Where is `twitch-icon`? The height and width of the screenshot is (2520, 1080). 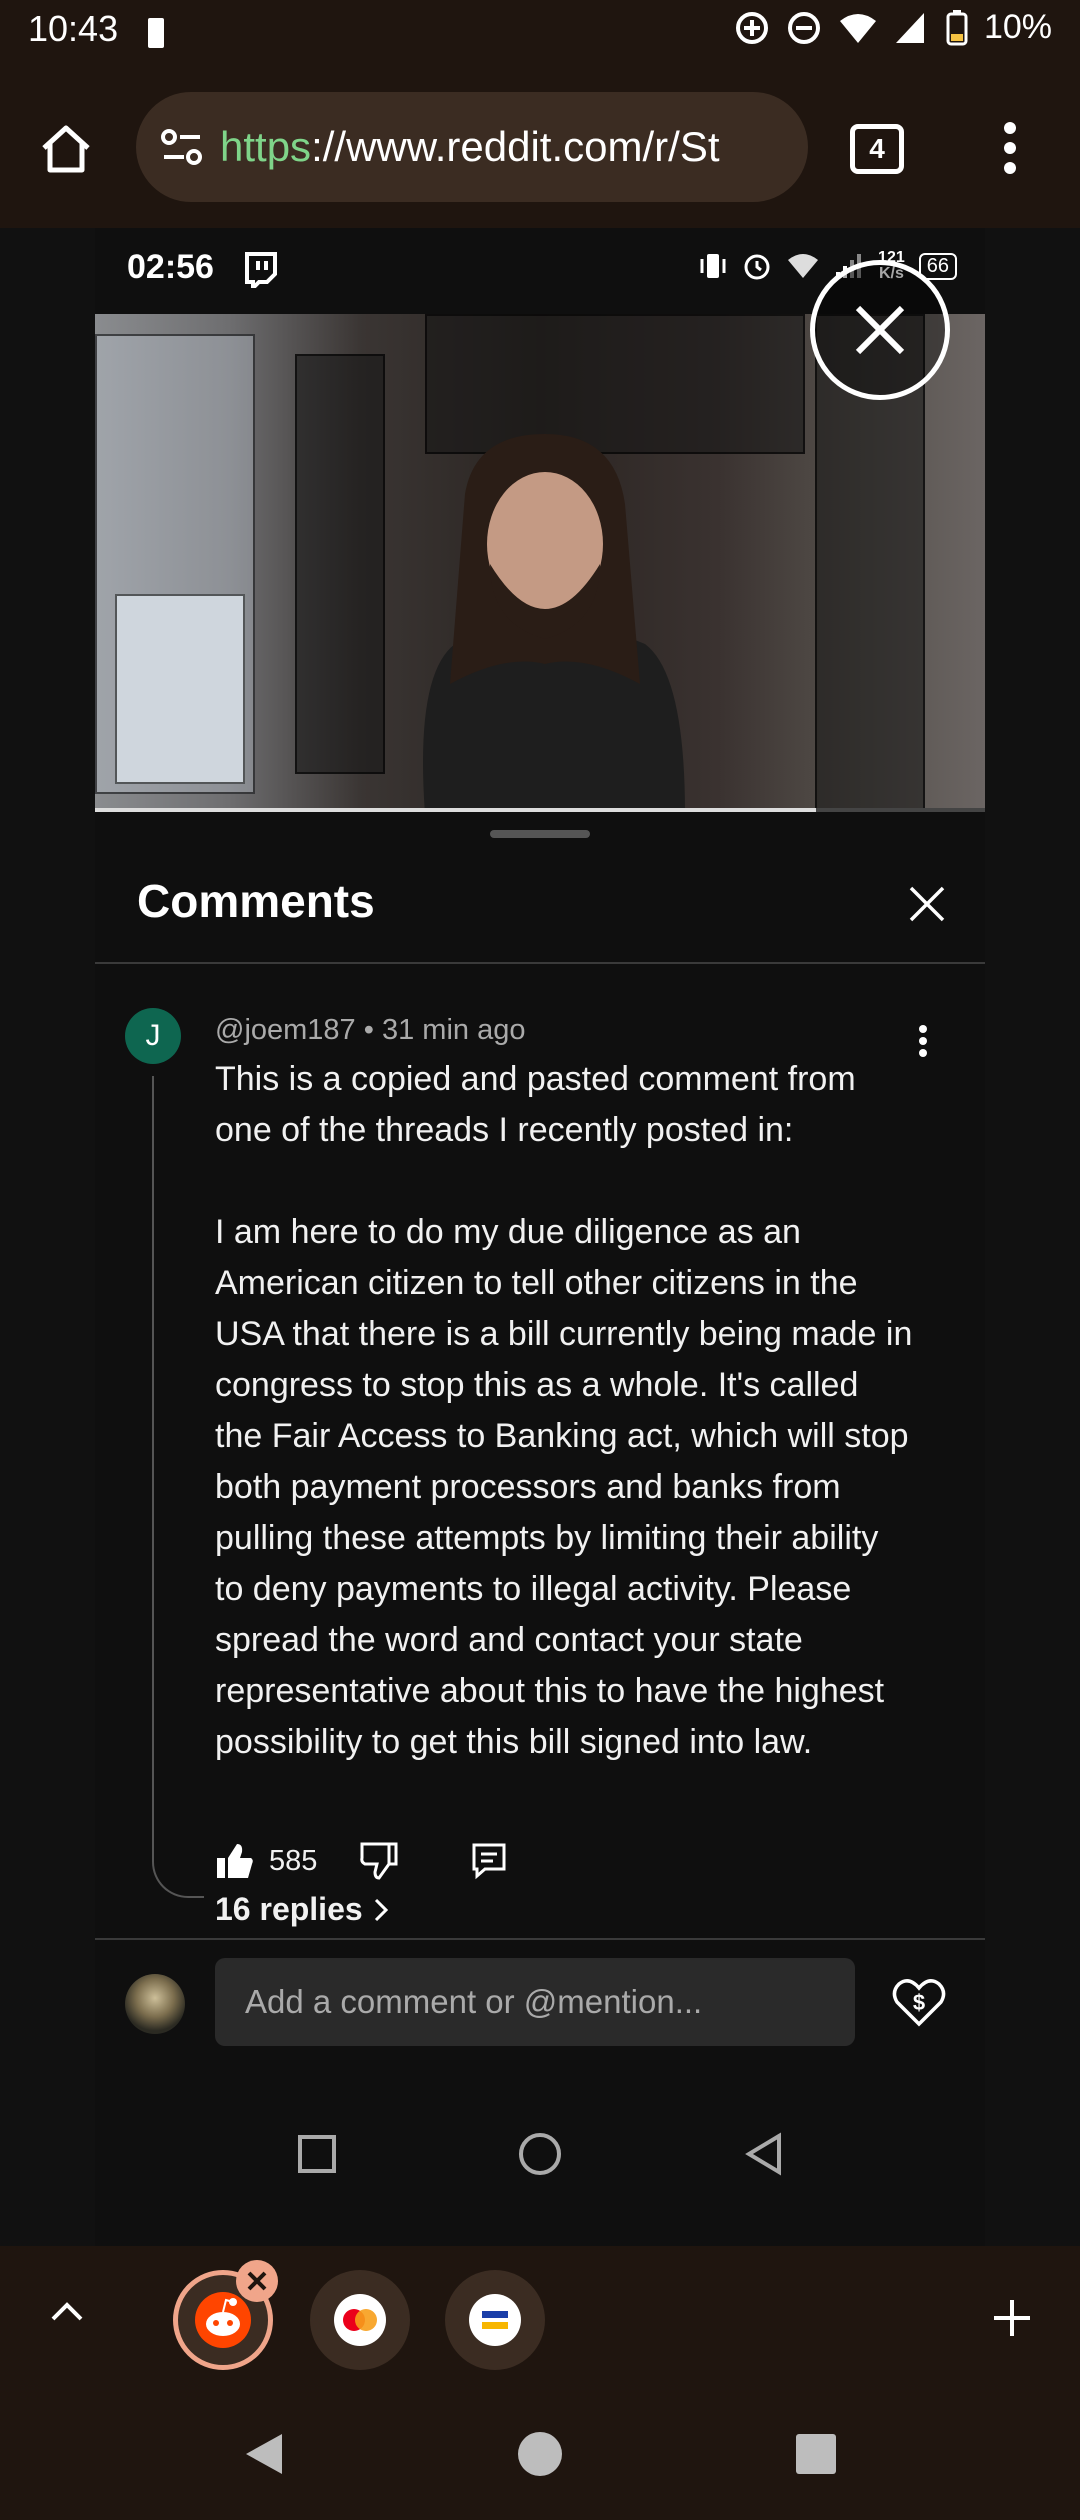 twitch-icon is located at coordinates (261, 270).